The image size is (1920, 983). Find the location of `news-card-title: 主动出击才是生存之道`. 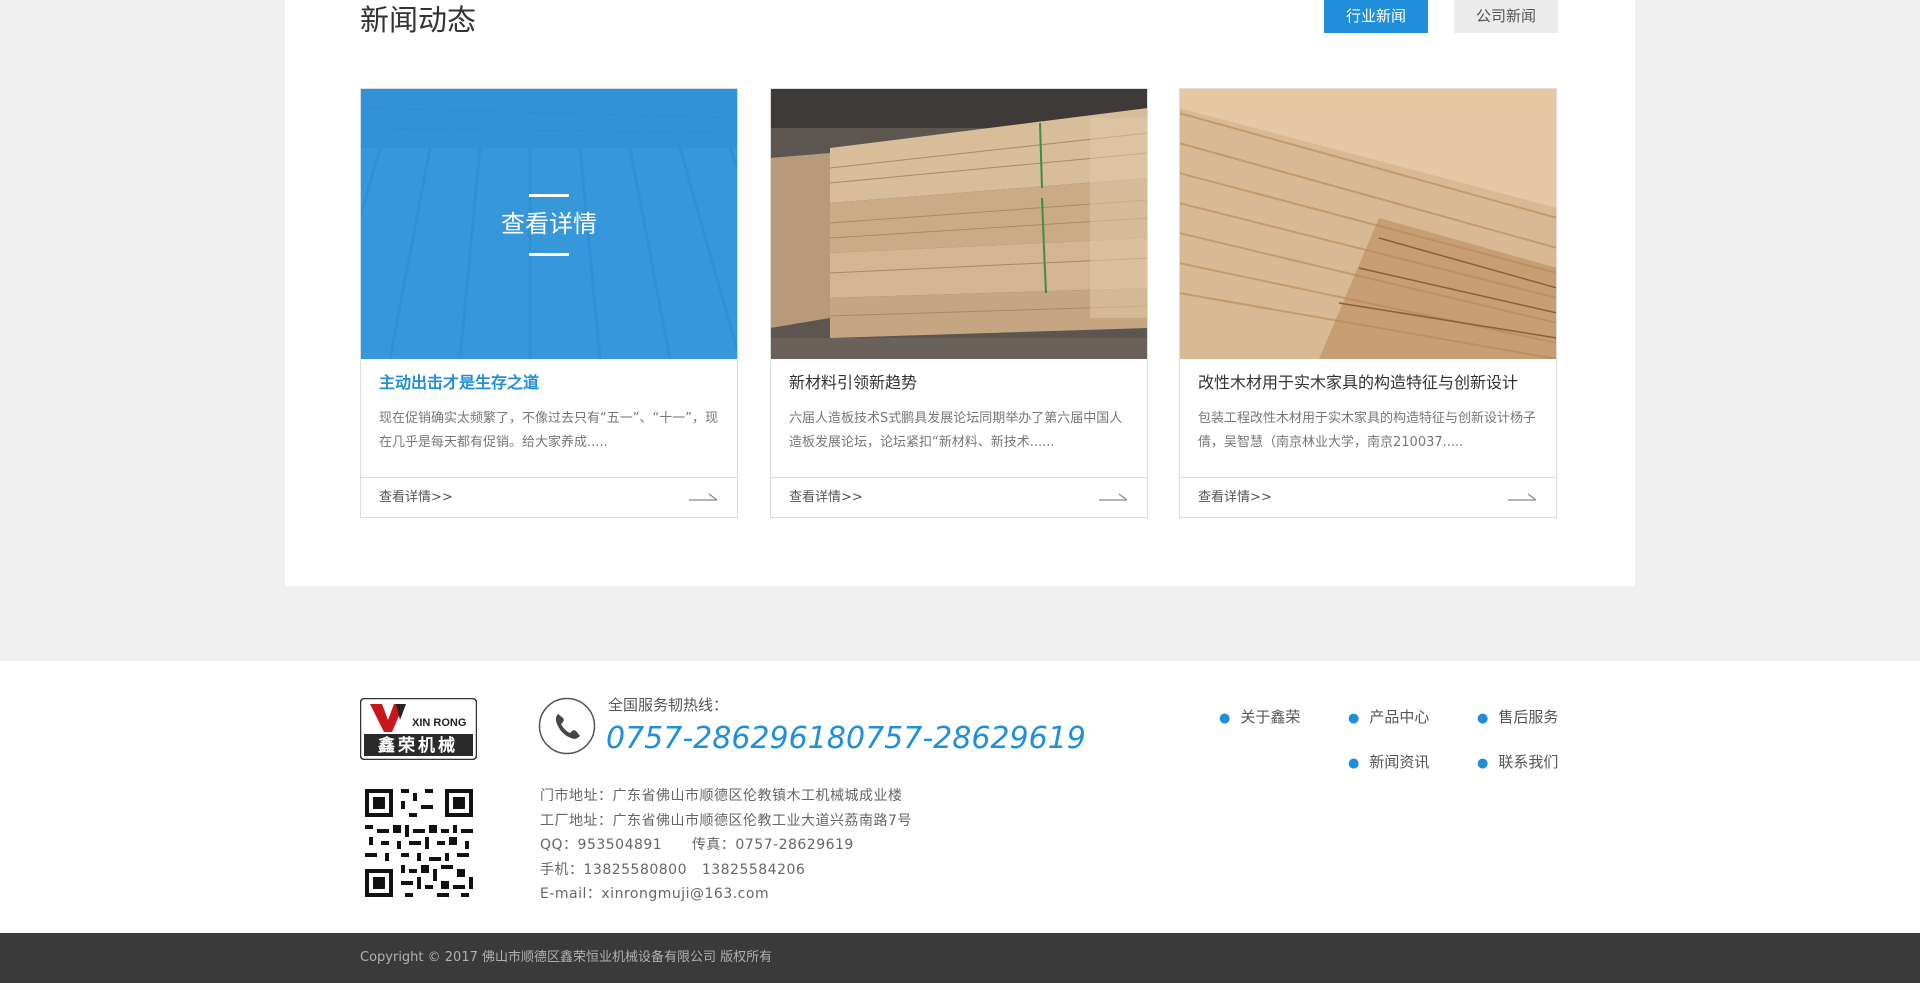

news-card-title: 主动出击才是生存之道 is located at coordinates (551, 383).